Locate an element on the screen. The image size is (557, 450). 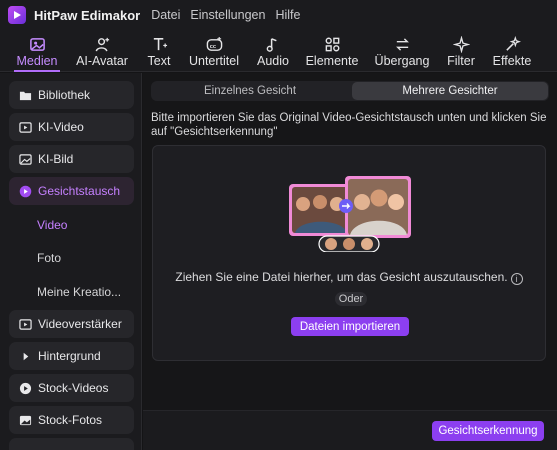
effects-icon is located at coordinates (512, 44).